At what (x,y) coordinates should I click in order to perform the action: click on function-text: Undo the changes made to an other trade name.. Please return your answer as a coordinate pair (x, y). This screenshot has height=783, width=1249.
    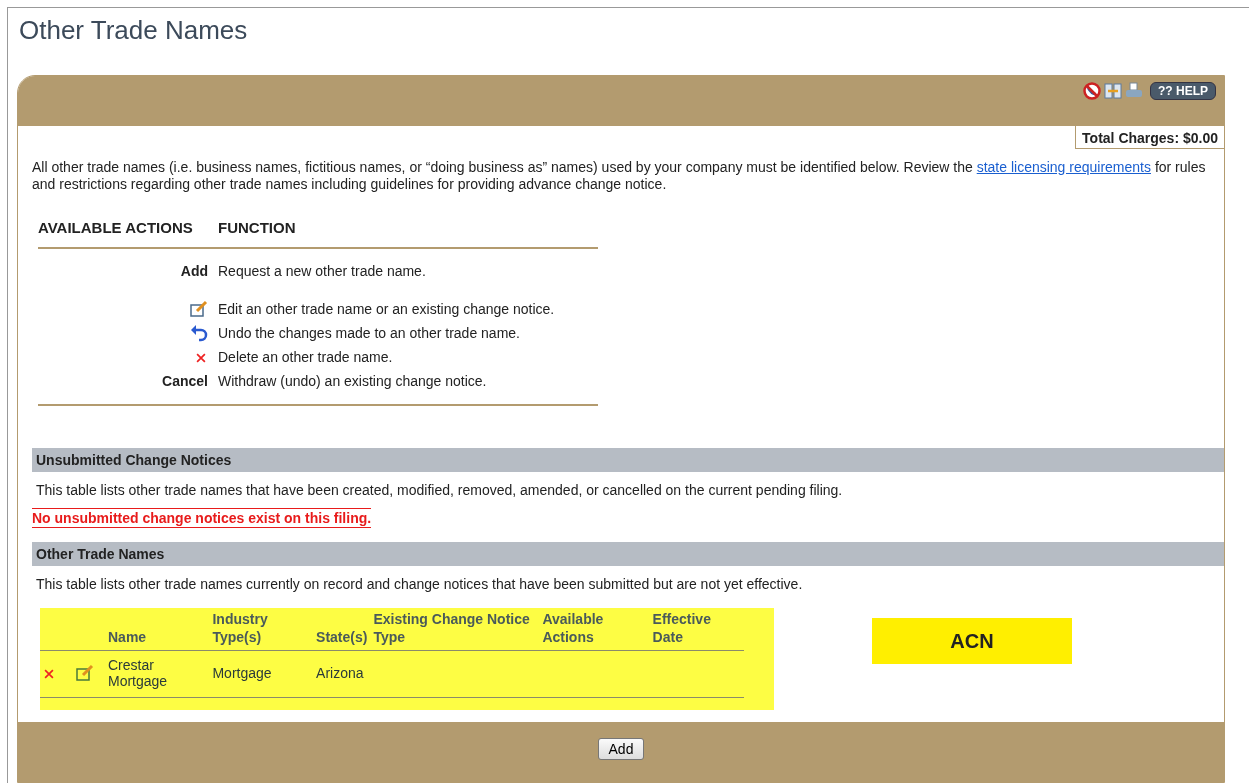
    Looking at the image, I should click on (369, 333).